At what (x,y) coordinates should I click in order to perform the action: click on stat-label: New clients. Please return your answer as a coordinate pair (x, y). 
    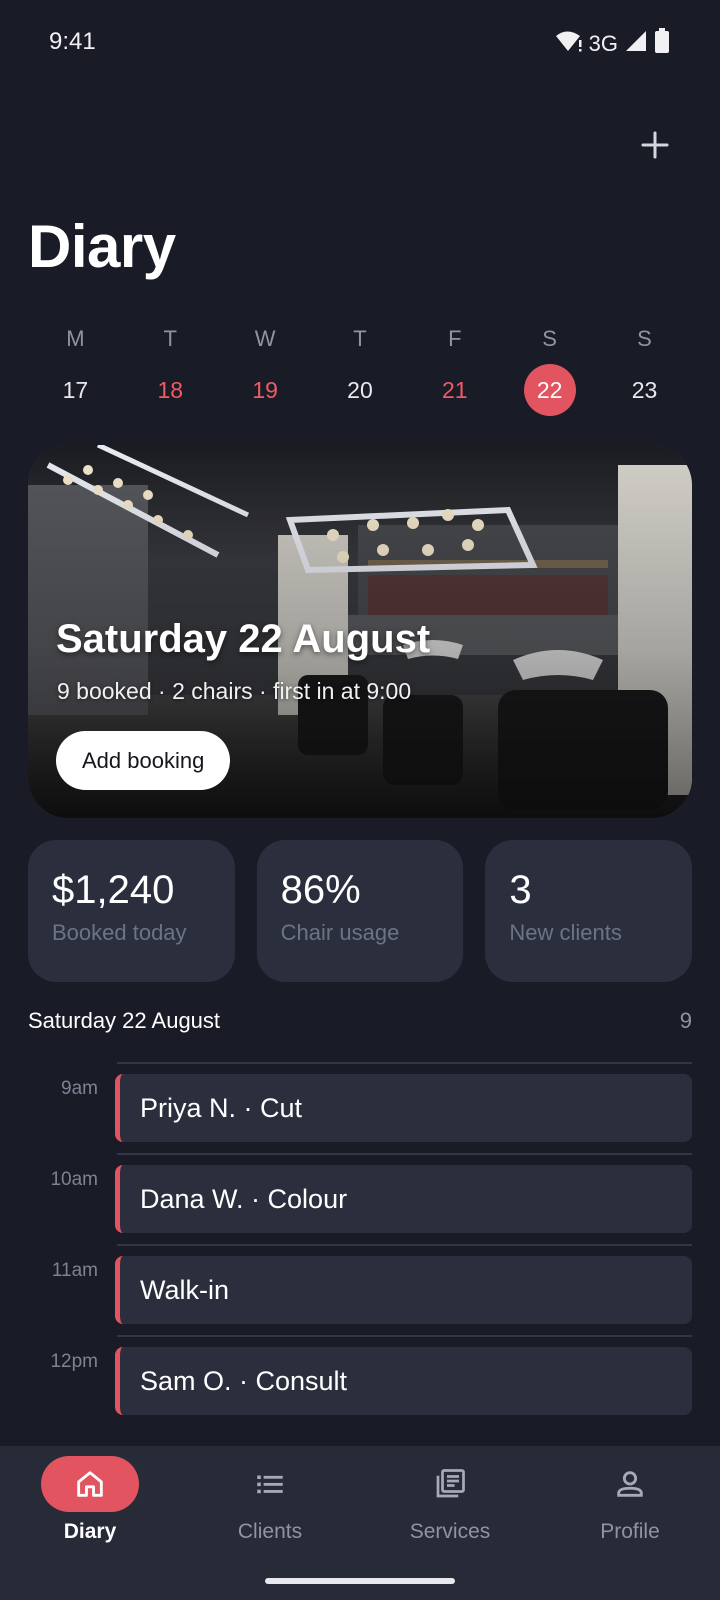
    Looking at the image, I should click on (565, 932).